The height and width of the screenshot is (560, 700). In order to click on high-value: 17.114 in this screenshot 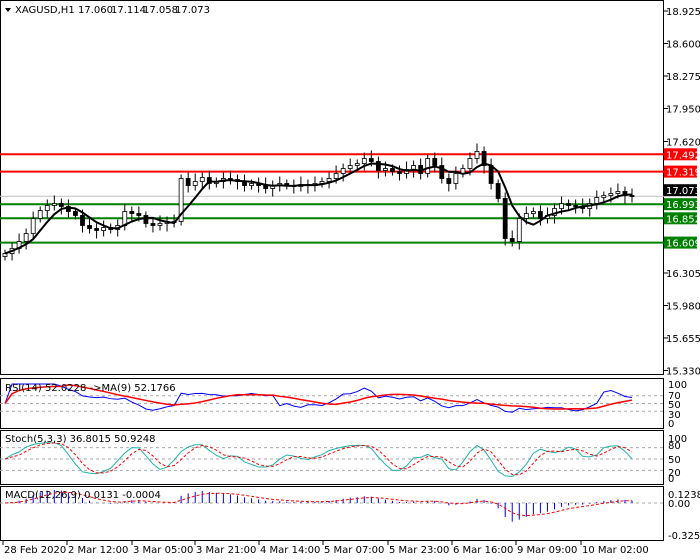, I will do `click(128, 10)`.